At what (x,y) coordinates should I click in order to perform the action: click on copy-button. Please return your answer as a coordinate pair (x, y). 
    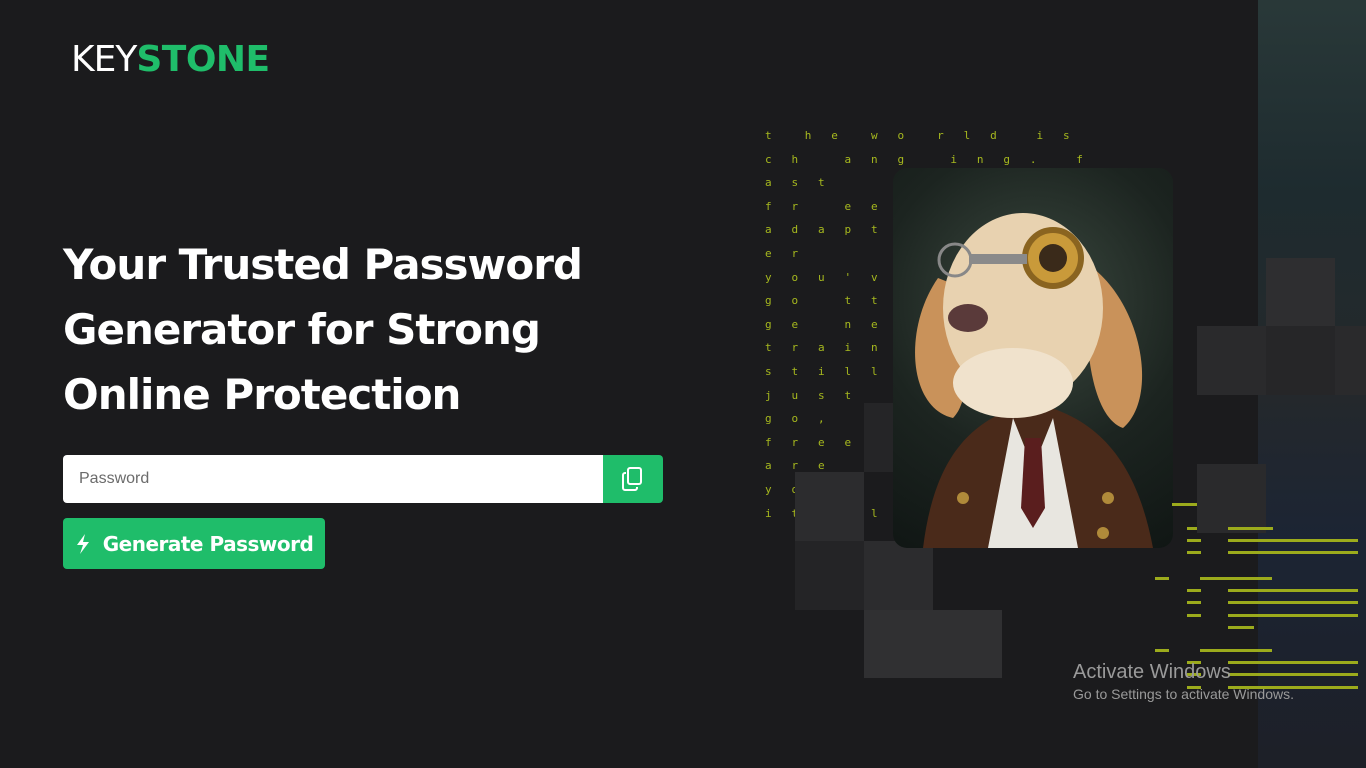
    Looking at the image, I should click on (633, 479).